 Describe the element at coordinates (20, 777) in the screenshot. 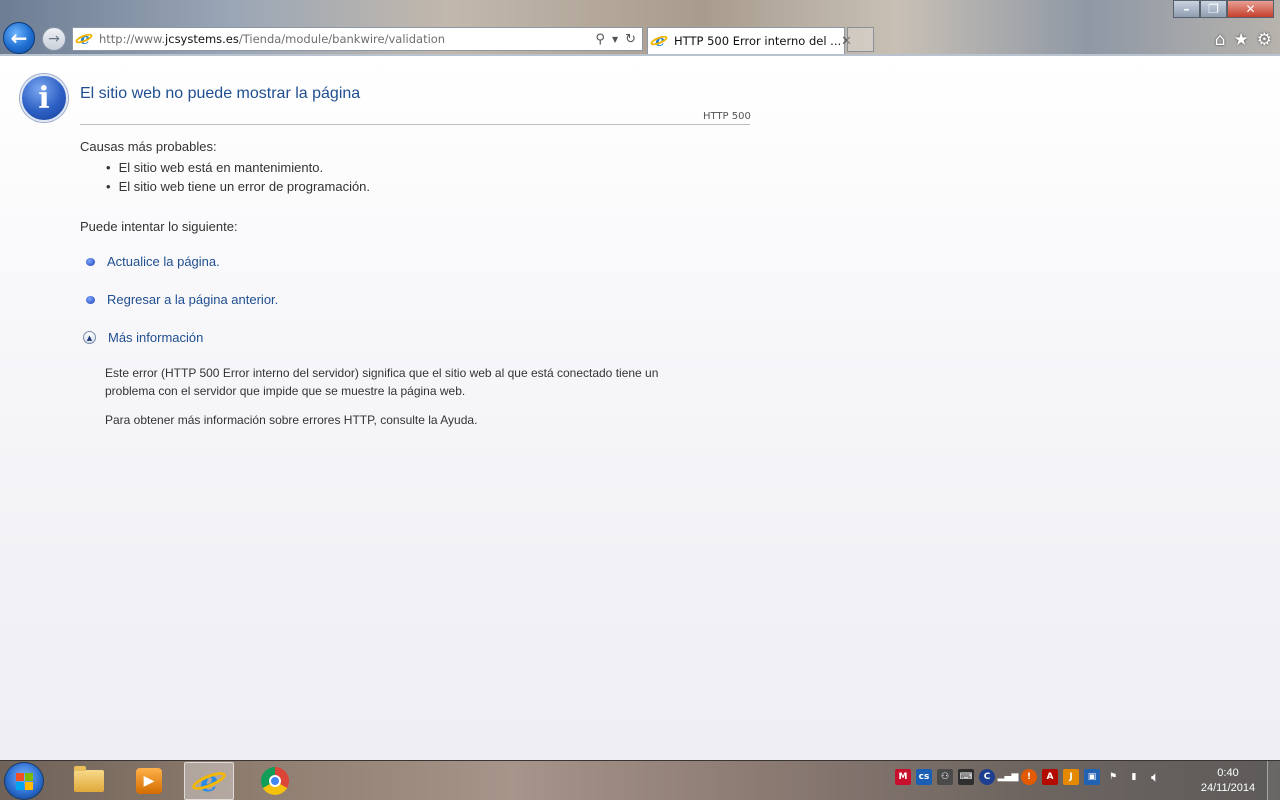

I see `windows-logo-icon` at that location.